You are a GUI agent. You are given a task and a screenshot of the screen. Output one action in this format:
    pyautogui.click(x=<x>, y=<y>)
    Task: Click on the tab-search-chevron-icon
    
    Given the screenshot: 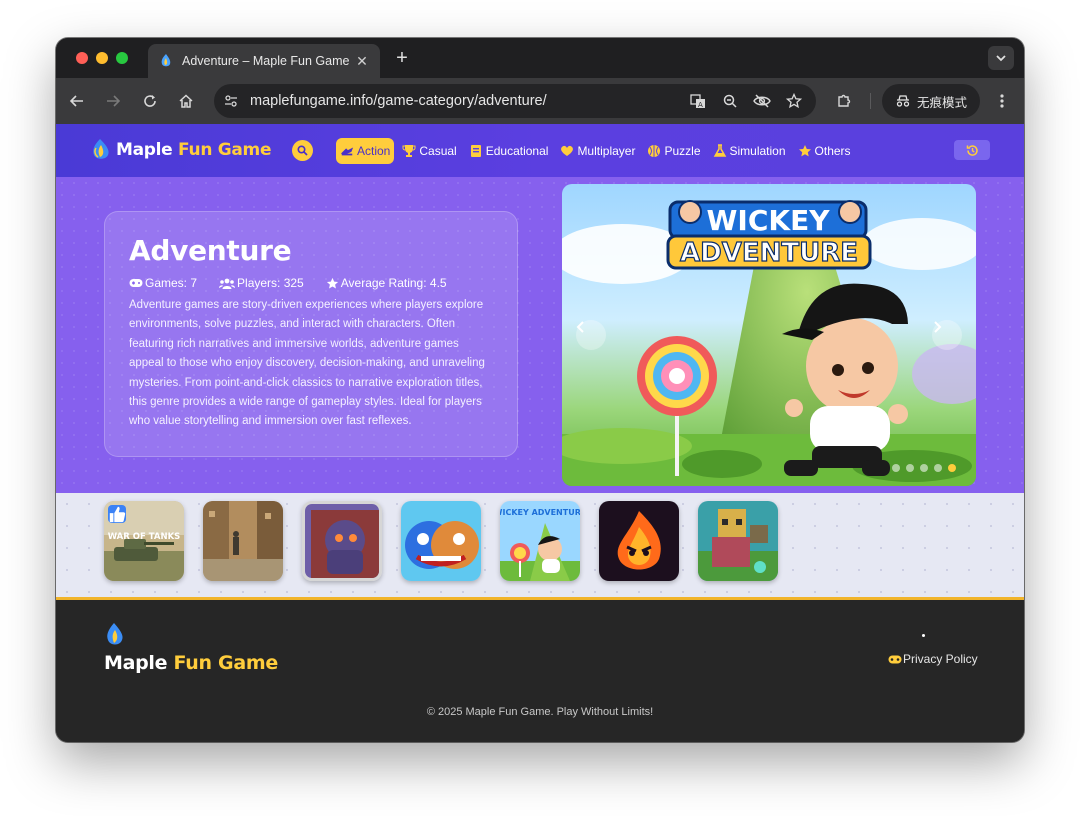 What is the action you would take?
    pyautogui.click(x=1001, y=58)
    